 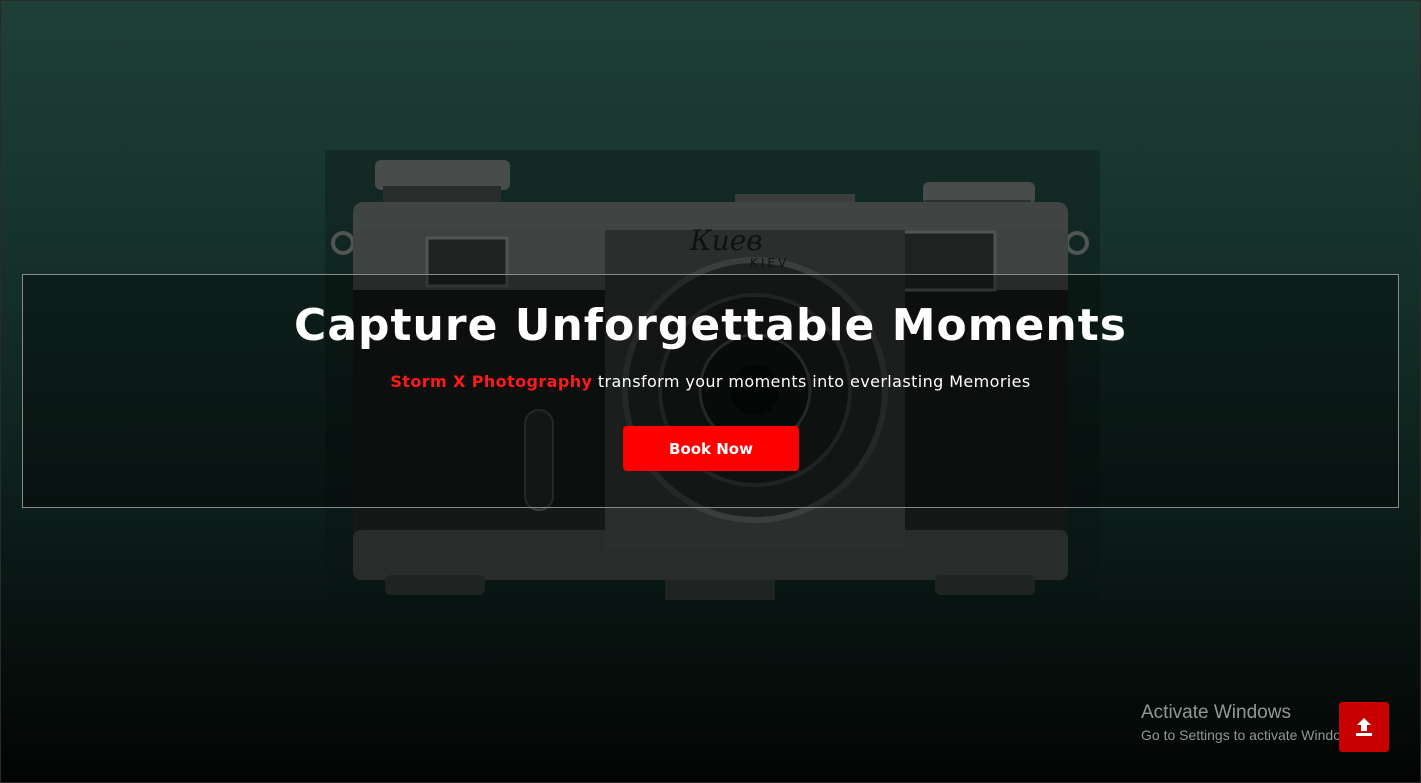 I want to click on brand-name: Storm X Photography, so click(x=491, y=381).